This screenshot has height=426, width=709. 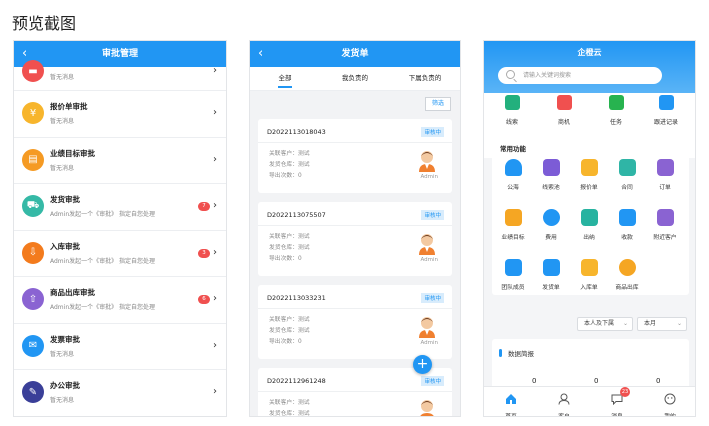 What do you see at coordinates (438, 104) in the screenshot?
I see `filter-button: 筛选` at bounding box center [438, 104].